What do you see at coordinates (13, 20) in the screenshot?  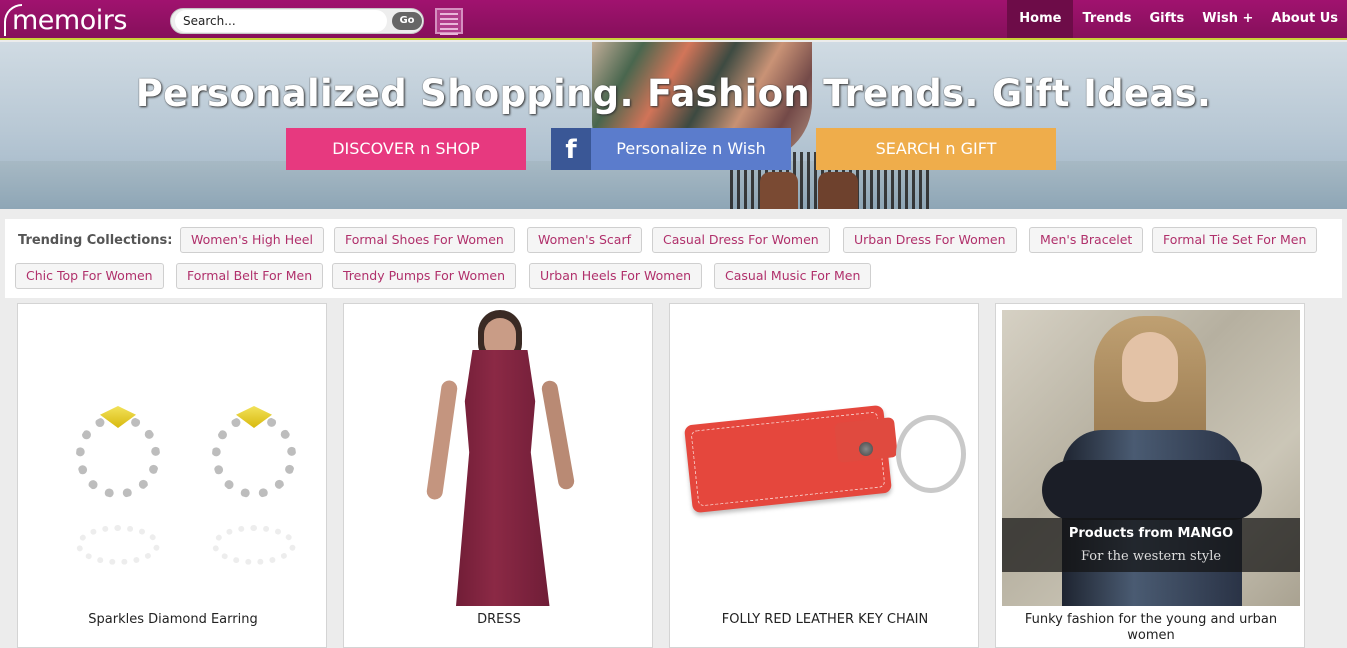 I see `logo-swash-icon` at bounding box center [13, 20].